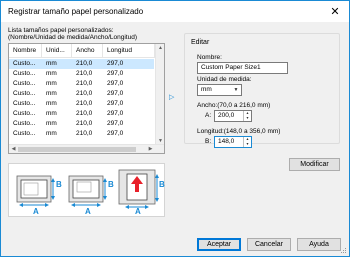 This screenshot has height=257, width=350. What do you see at coordinates (77, 149) in the screenshot?
I see `scrollbar-thumb` at bounding box center [77, 149].